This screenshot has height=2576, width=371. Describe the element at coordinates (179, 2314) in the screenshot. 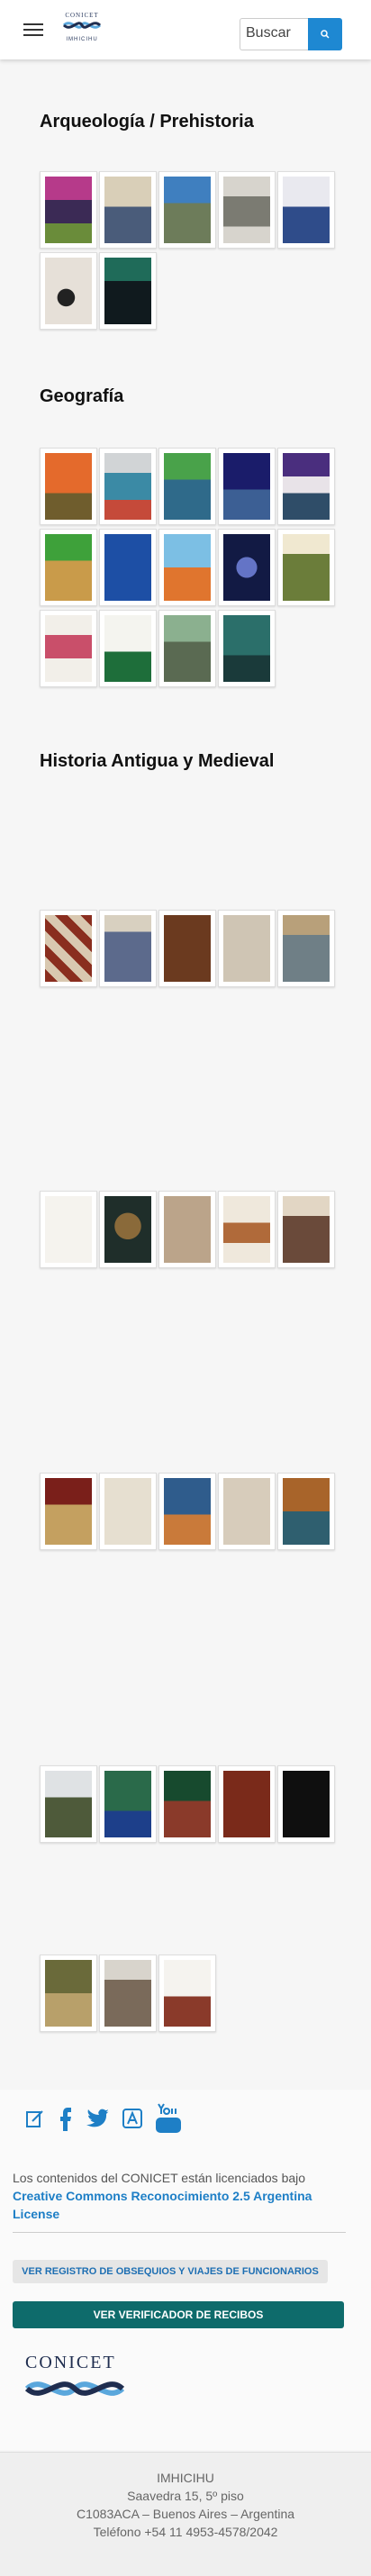

I see `verificador-recibos-button: VER VERIFICADOR DE RECIBOS` at that location.